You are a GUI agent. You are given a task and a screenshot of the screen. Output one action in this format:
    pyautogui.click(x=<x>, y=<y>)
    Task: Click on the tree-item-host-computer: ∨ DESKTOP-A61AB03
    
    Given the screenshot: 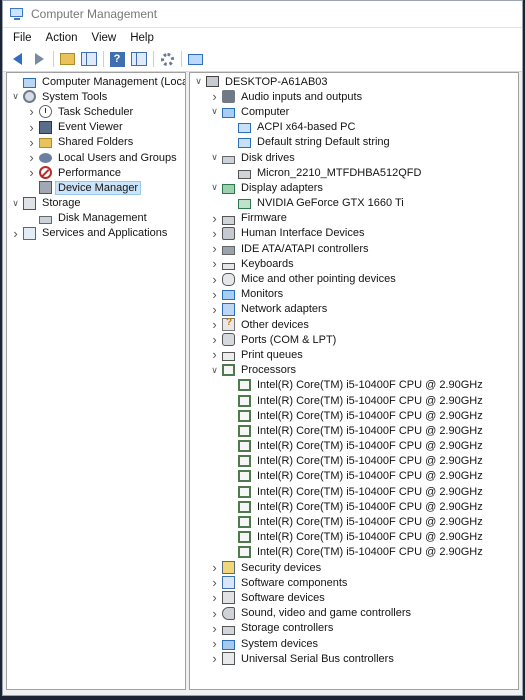 What is the action you would take?
    pyautogui.click(x=354, y=81)
    